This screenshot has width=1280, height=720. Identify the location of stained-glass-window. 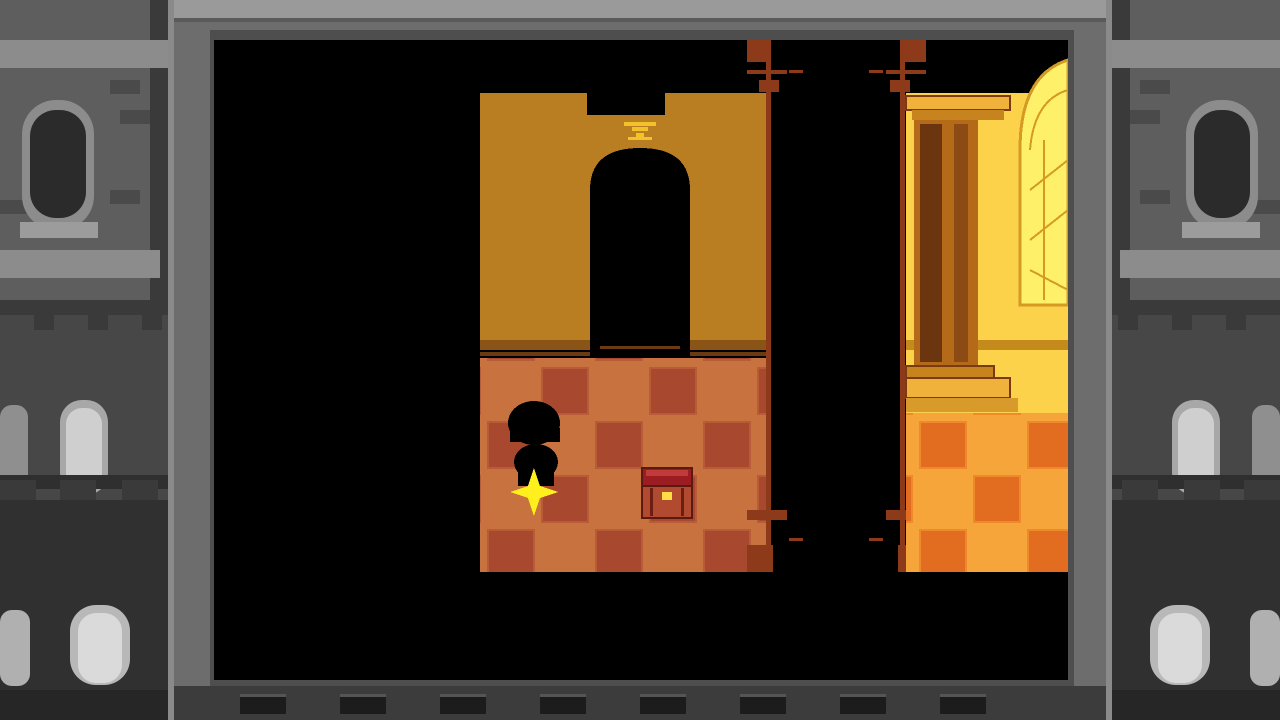
(1043, 182).